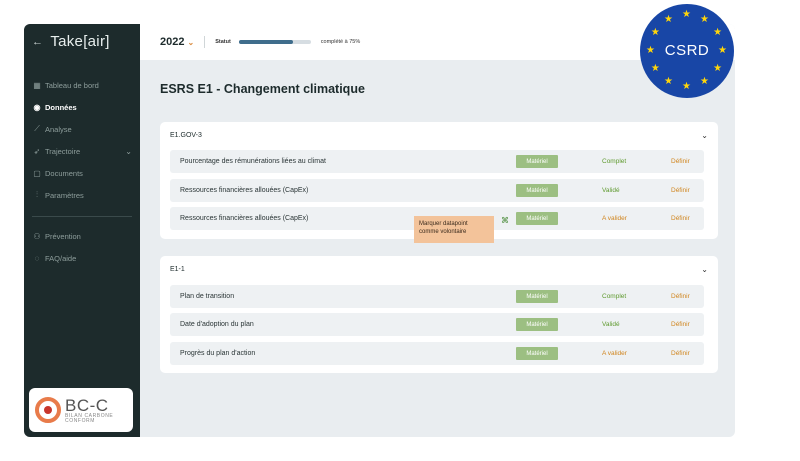 This screenshot has width=800, height=461. What do you see at coordinates (177, 269) in the screenshot?
I see `section-title: E1-1` at bounding box center [177, 269].